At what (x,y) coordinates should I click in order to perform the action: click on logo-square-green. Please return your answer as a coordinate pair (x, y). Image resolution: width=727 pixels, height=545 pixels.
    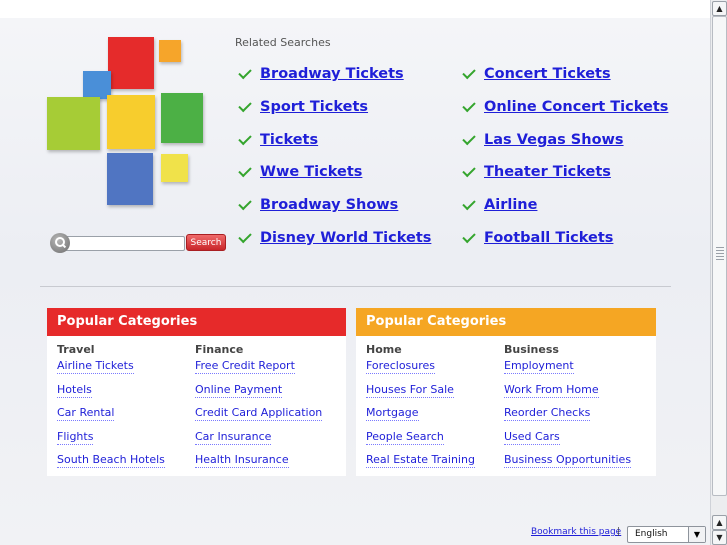
    Looking at the image, I should click on (182, 118).